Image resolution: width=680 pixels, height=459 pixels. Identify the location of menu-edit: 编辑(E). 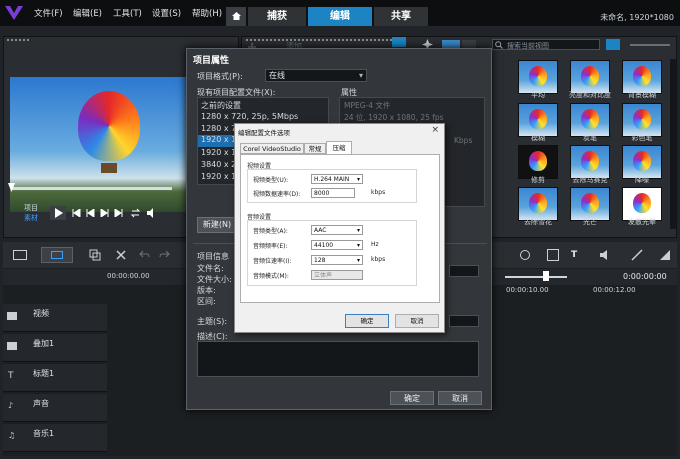
(87, 13).